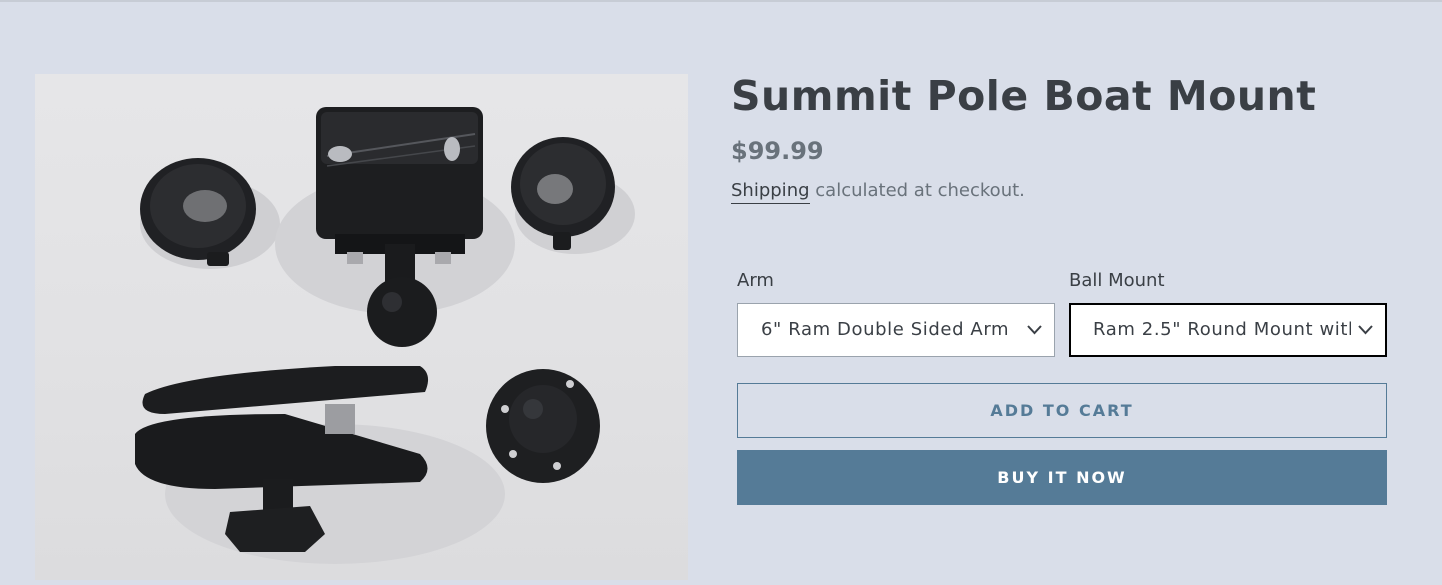 The image size is (1442, 585). Describe the element at coordinates (920, 190) in the screenshot. I see `shipping-note-text: calculated at checkout.` at that location.